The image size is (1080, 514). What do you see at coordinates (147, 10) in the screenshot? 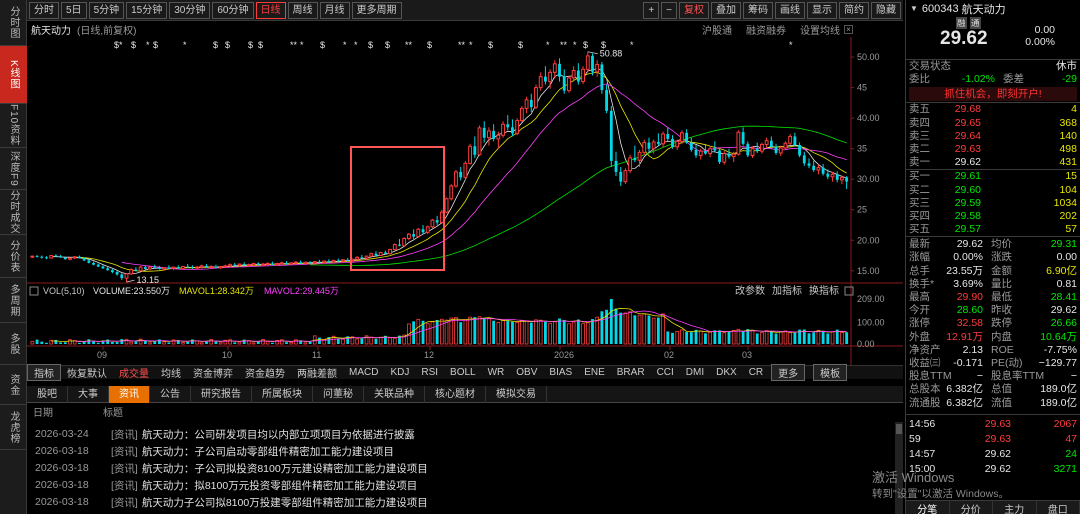
I see `period-tab-3: 15分钟` at bounding box center [147, 10].